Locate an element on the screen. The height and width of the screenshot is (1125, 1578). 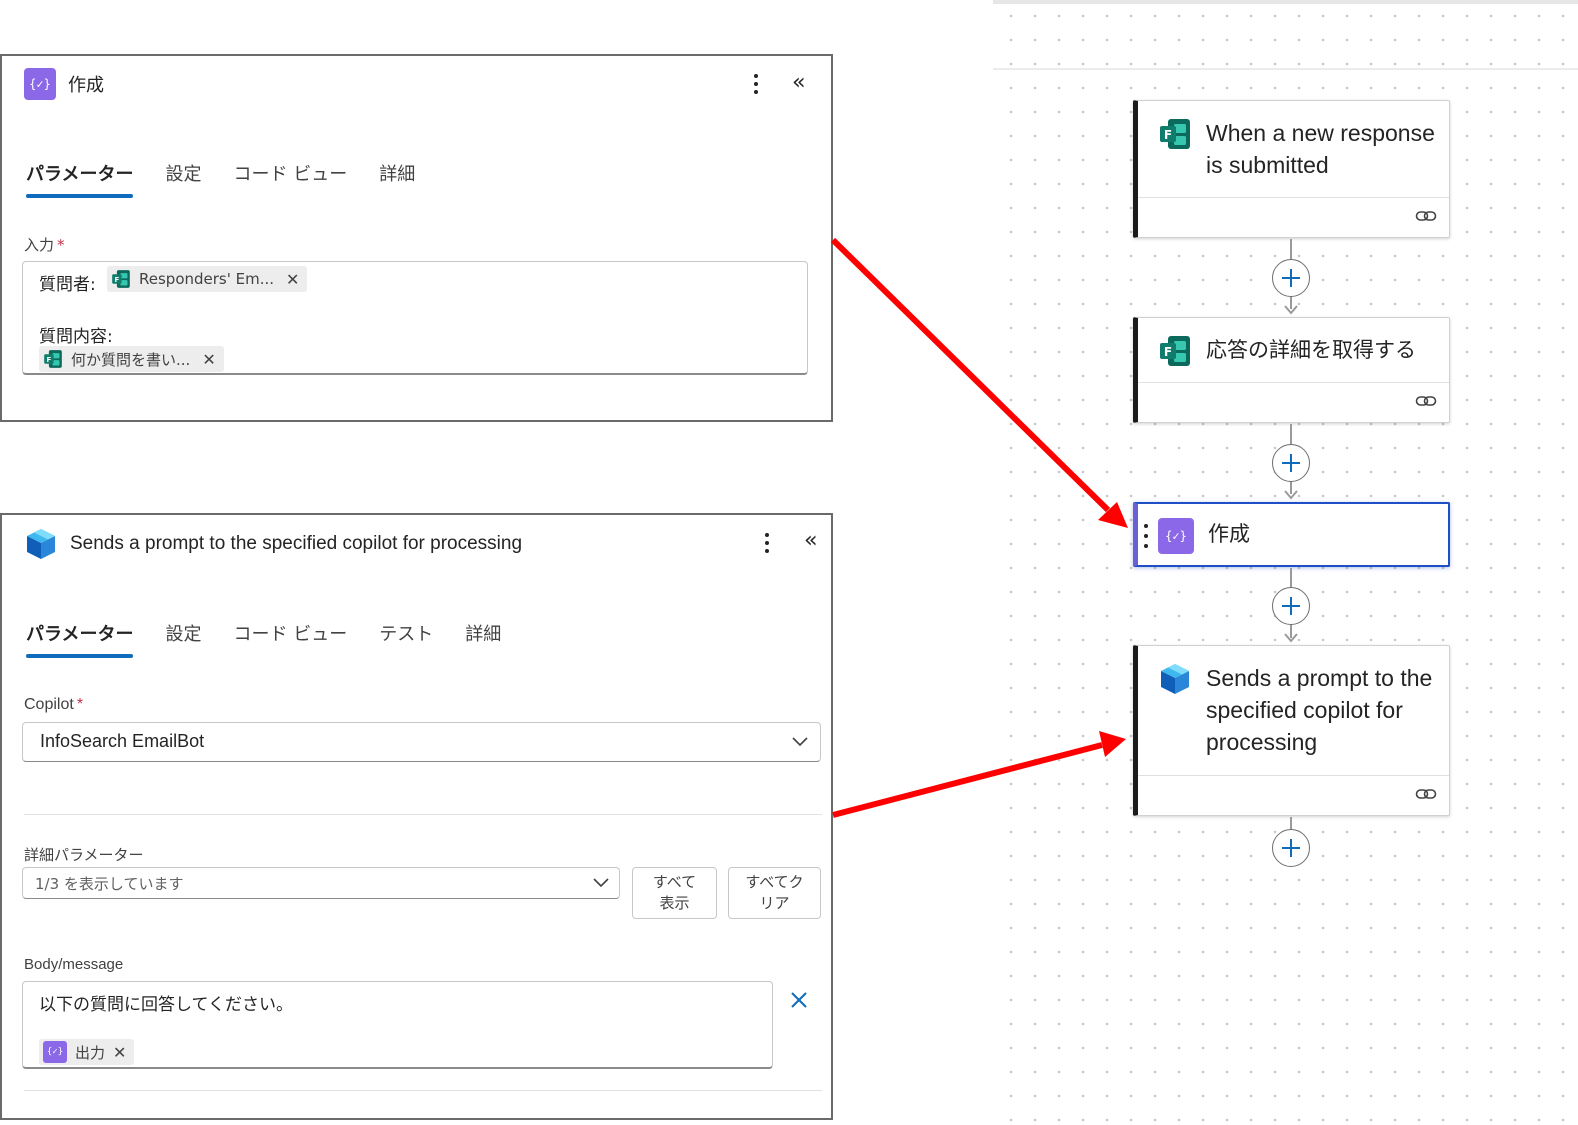
panel-title: 作成 is located at coordinates (86, 85).